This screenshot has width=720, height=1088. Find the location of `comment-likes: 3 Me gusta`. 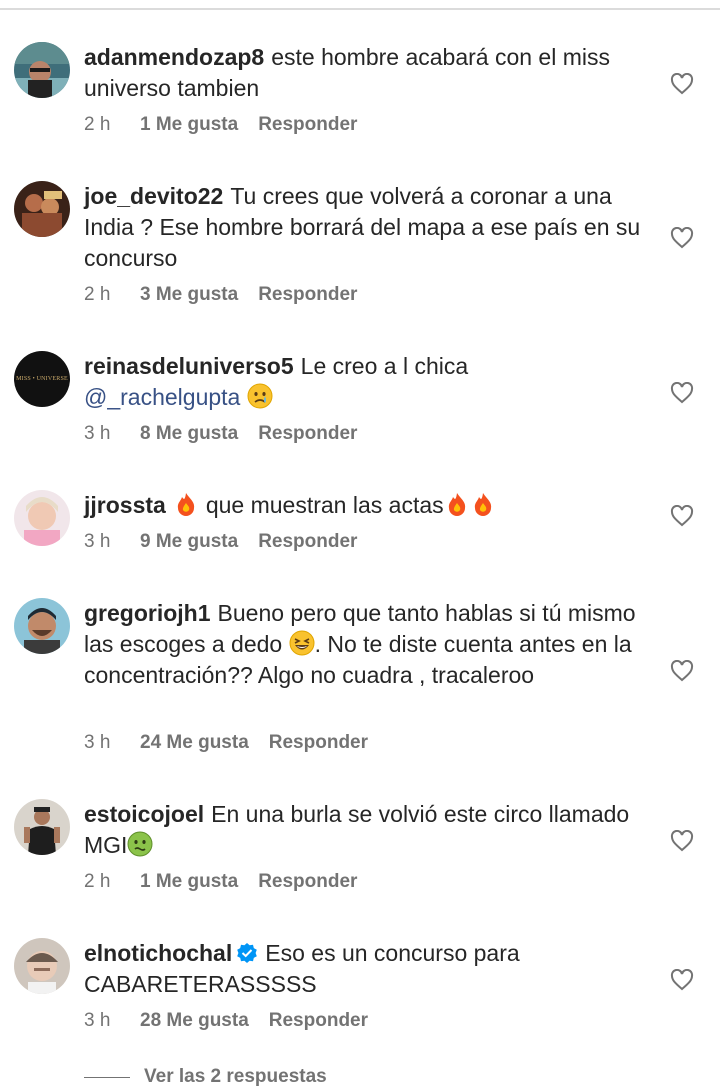

comment-likes: 3 Me gusta is located at coordinates (189, 295).